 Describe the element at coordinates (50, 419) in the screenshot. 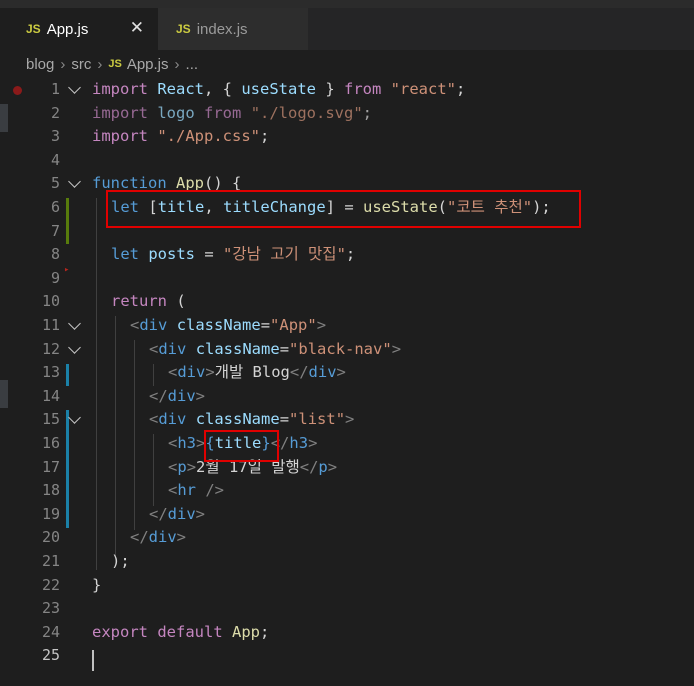

I see `line-number: 15` at that location.